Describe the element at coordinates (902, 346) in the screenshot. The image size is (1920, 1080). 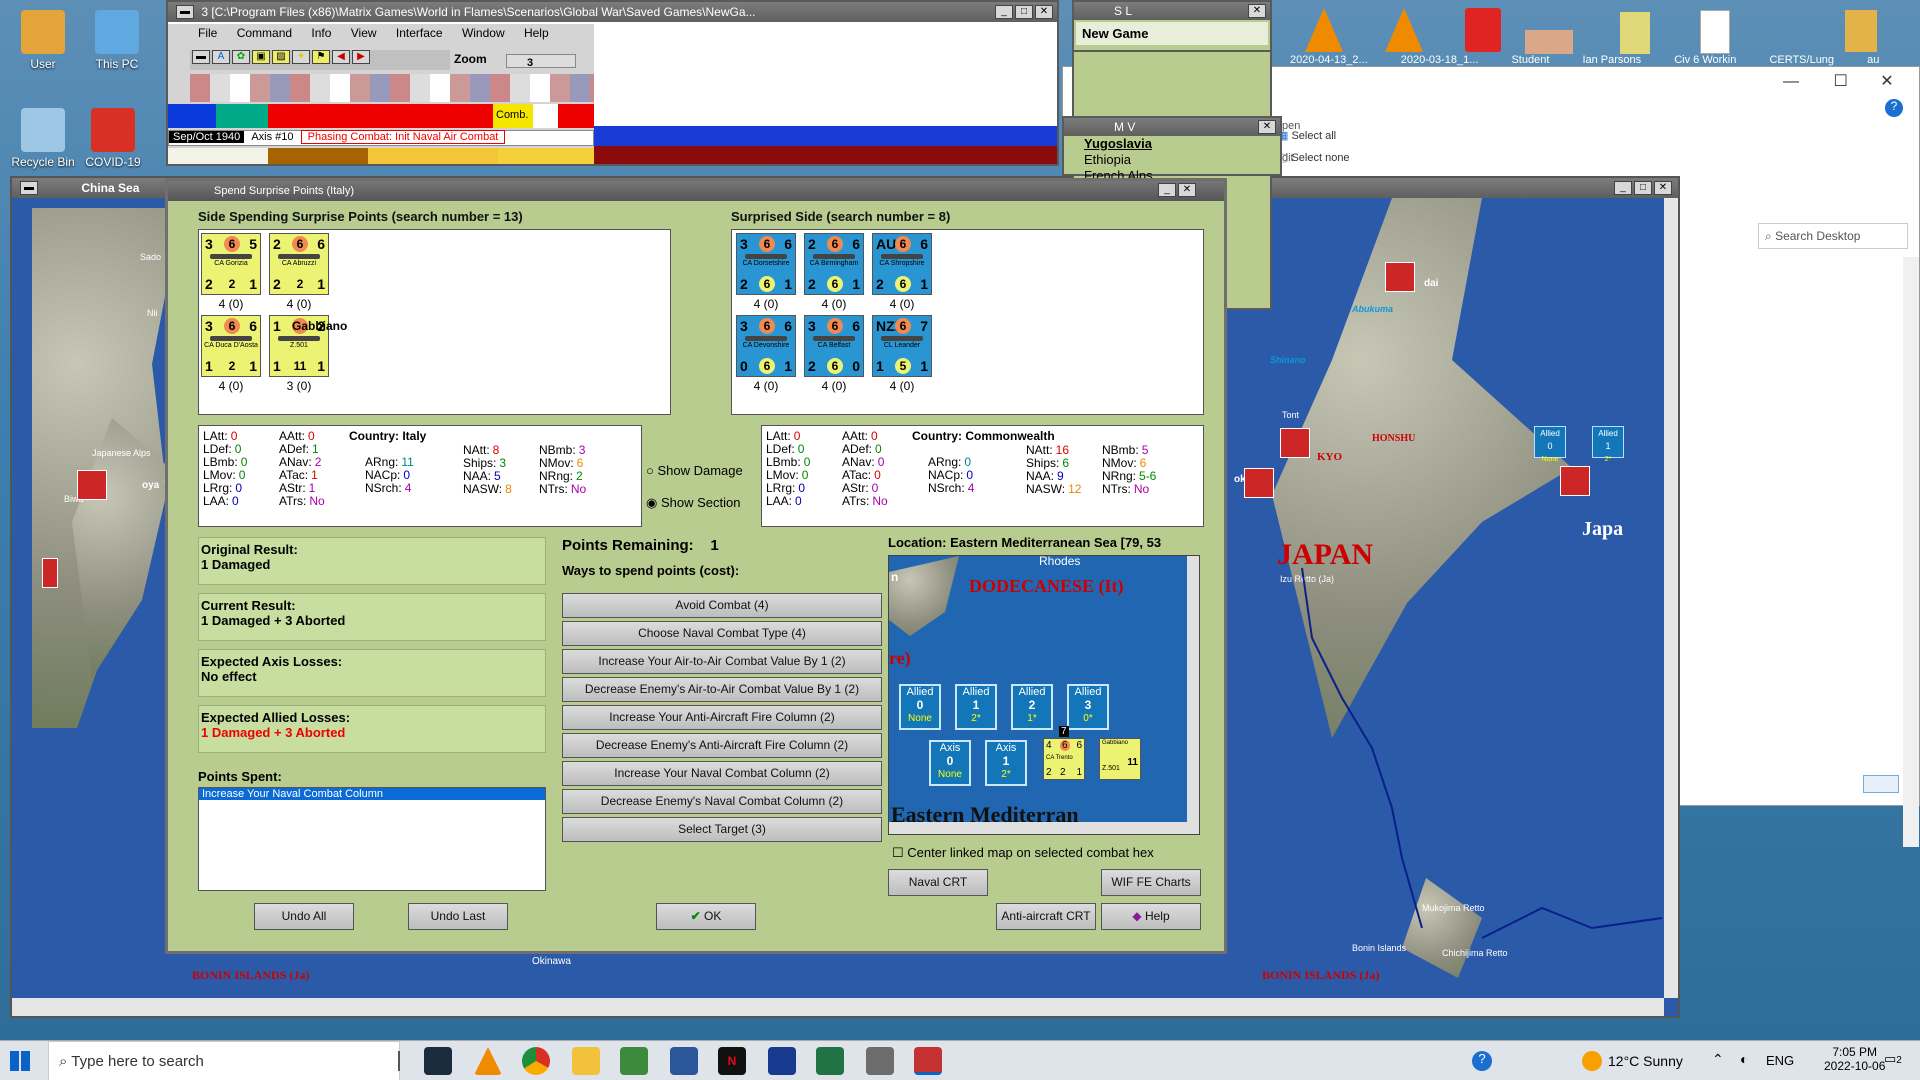
I see `ship-counter: NZL 6 7 CL Leander 1 5 1` at that location.